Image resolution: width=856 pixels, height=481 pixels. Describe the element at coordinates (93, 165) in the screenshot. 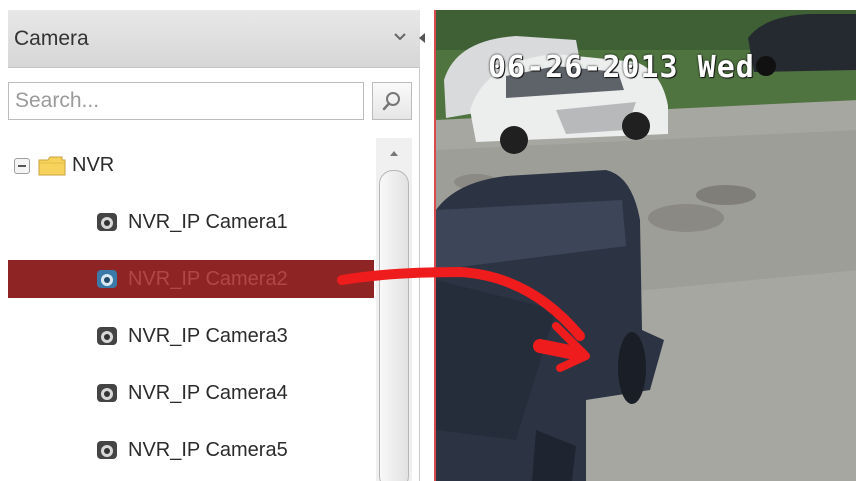

I see `tree-node-label: NVR` at that location.